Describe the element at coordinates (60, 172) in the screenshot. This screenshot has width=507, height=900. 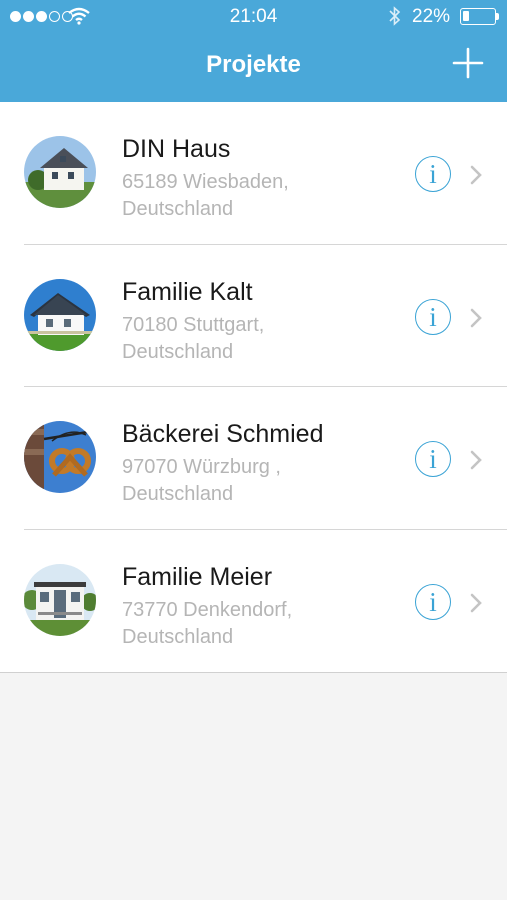
I see `house-white-photo` at that location.